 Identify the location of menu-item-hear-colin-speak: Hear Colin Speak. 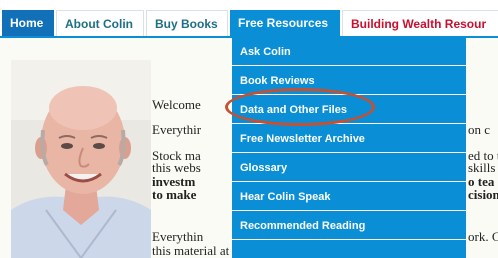
(349, 197).